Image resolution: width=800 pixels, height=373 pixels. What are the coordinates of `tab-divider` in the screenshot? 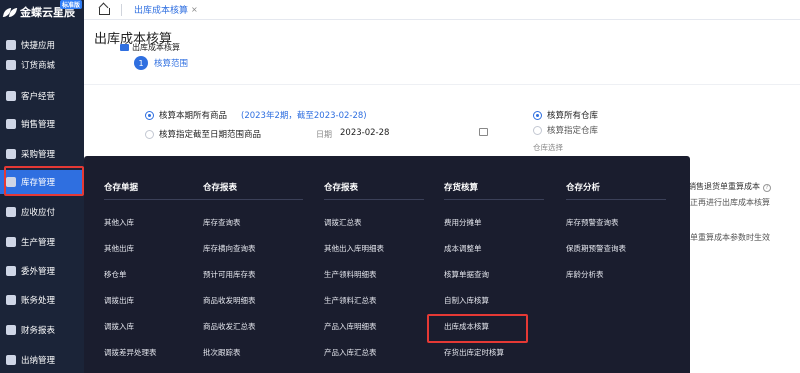 It's located at (121, 9).